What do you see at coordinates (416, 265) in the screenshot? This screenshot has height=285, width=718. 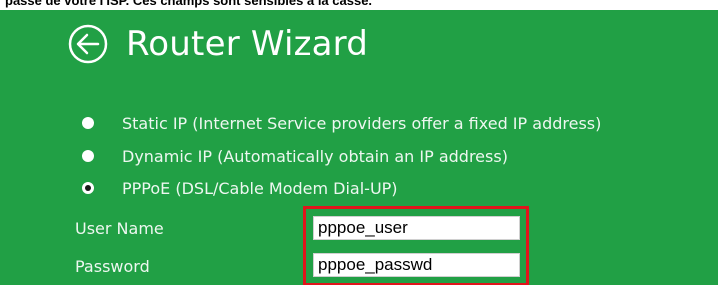 I see `password-input` at bounding box center [416, 265].